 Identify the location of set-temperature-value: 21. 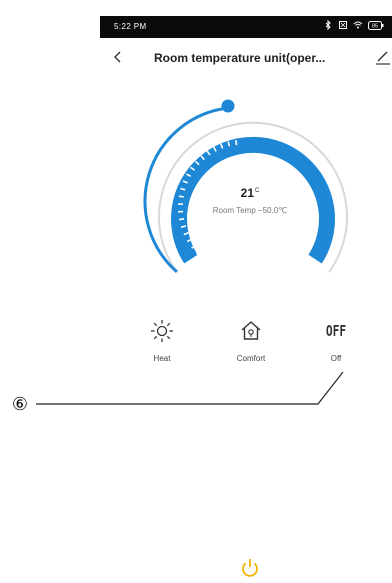
(247, 193).